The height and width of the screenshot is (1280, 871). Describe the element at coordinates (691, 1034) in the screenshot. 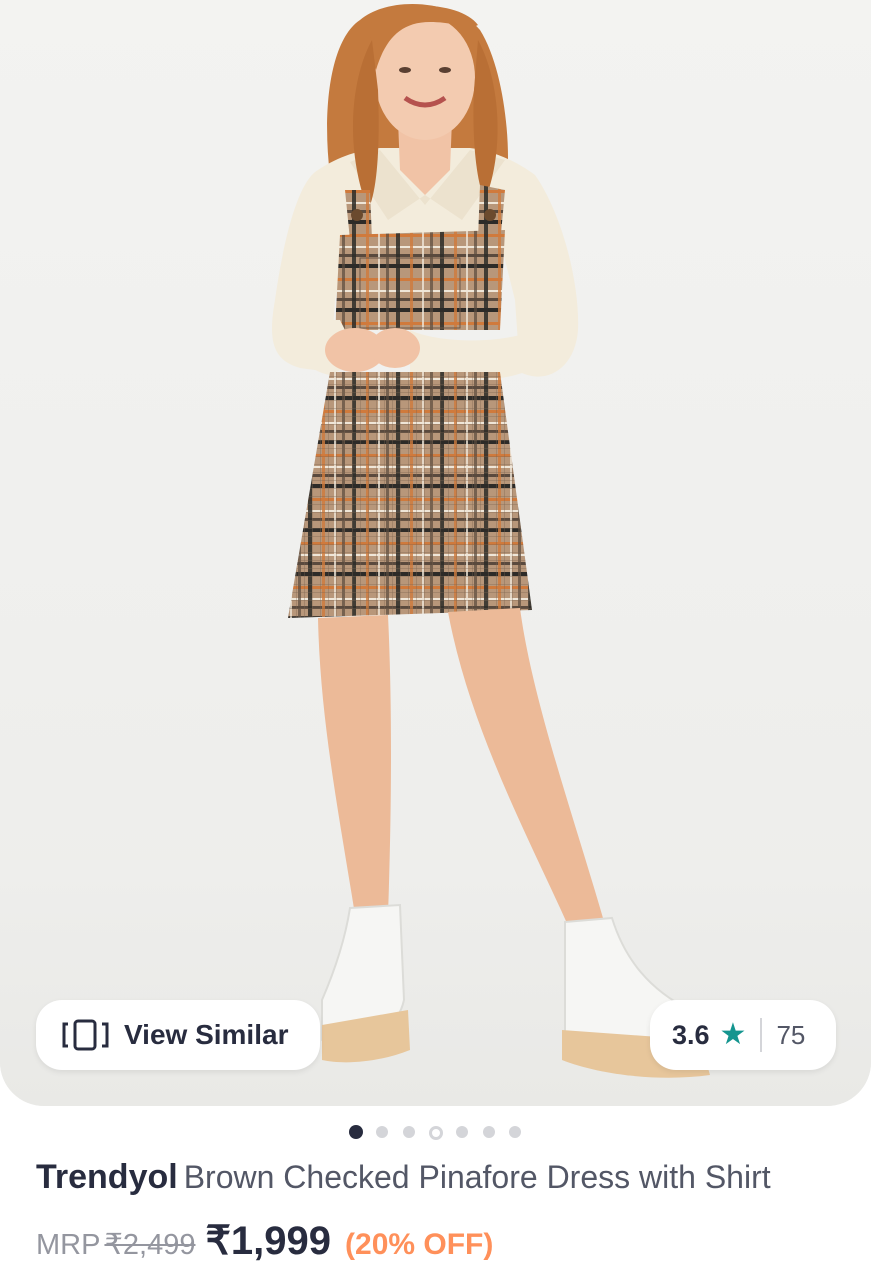

I see `rating-value: 3.6` at that location.